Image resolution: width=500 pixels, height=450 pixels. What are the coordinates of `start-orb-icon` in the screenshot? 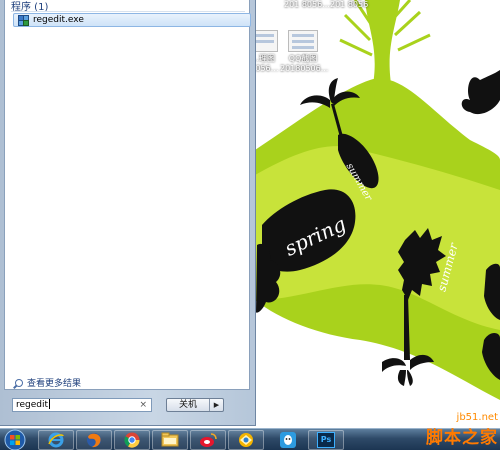 It's located at (15, 439).